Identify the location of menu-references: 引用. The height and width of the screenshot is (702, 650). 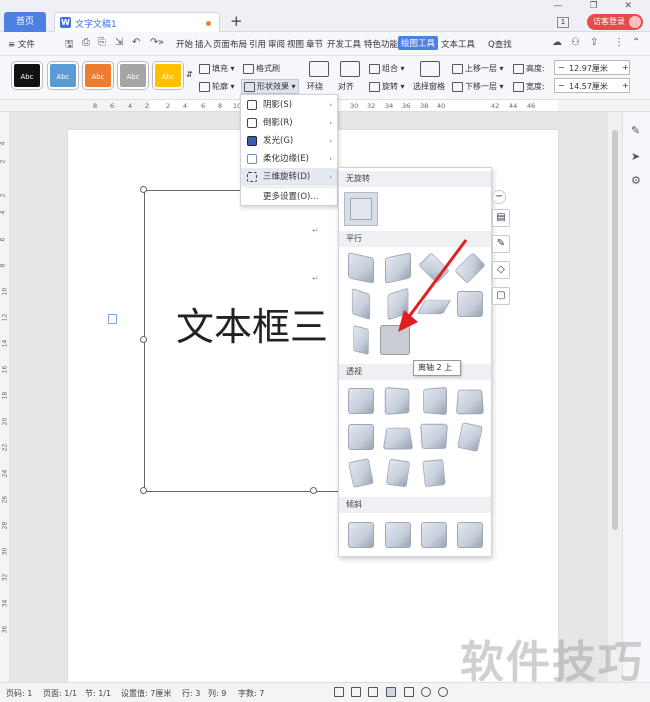
(257, 44).